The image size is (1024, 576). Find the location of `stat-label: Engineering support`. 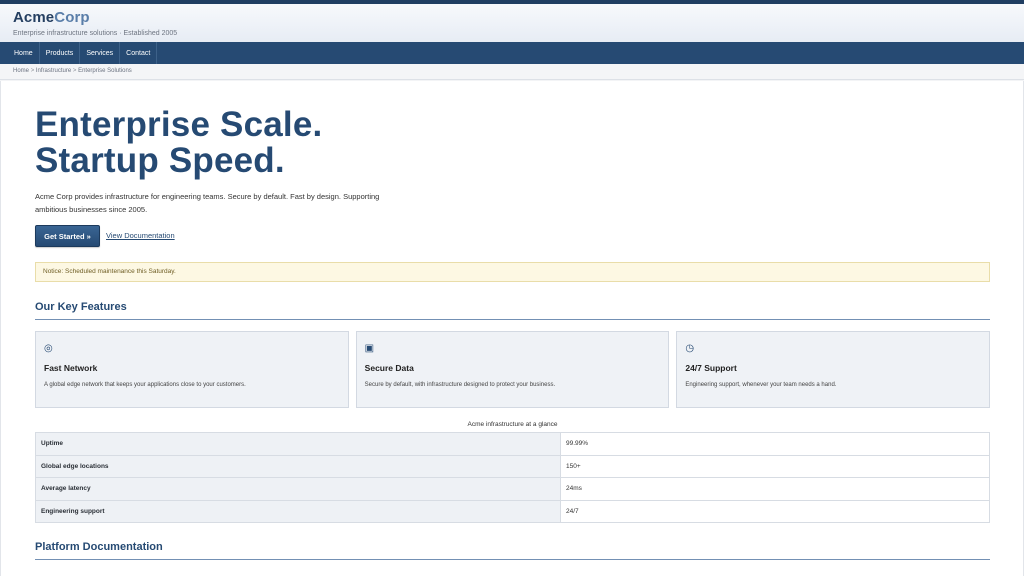

stat-label: Engineering support is located at coordinates (298, 511).